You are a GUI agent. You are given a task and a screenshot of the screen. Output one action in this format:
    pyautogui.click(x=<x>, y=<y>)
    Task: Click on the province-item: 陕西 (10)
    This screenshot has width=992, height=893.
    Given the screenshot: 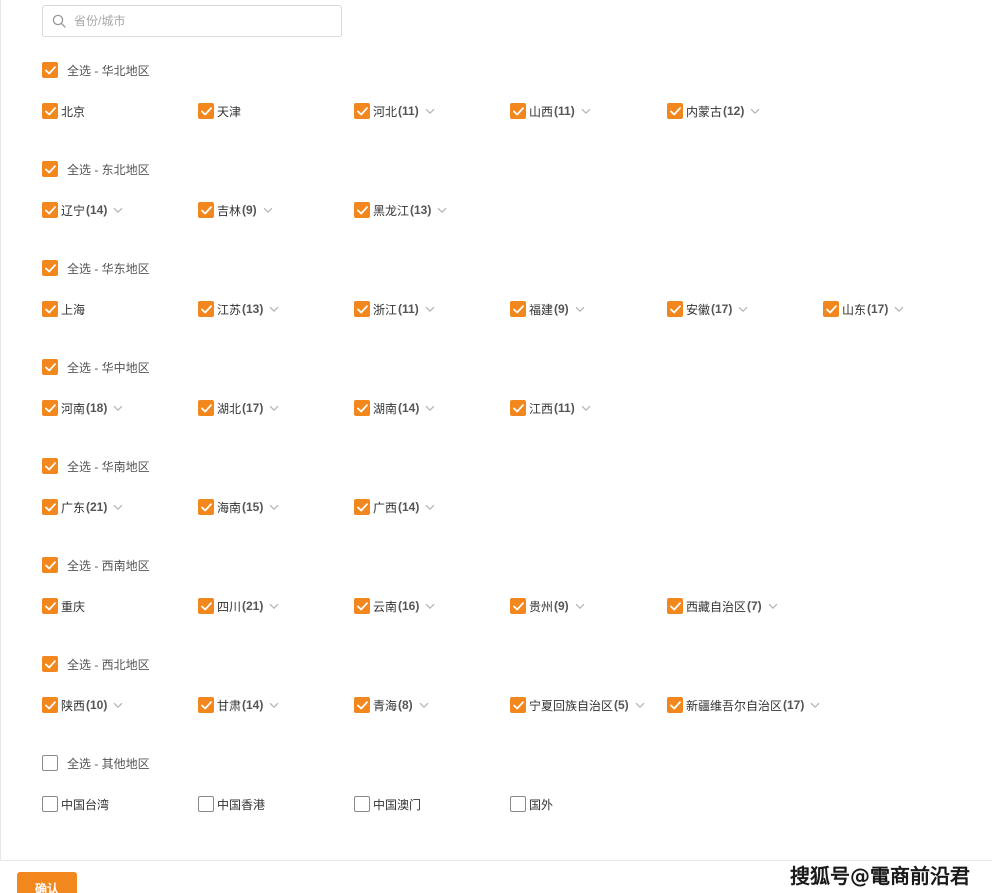 What is the action you would take?
    pyautogui.click(x=82, y=705)
    